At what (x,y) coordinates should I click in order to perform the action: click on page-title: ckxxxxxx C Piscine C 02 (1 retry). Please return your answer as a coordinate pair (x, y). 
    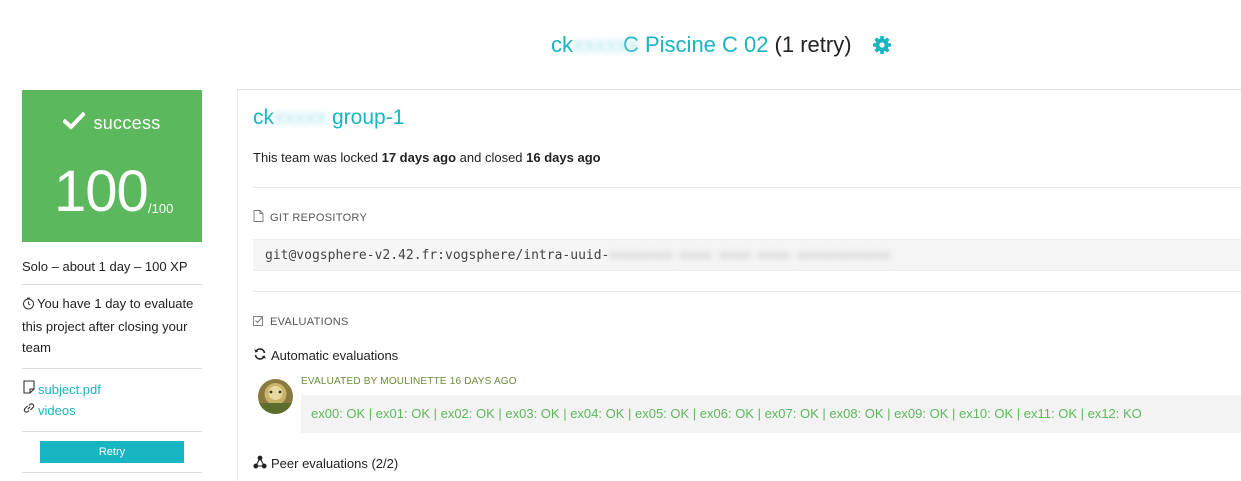
    Looking at the image, I should click on (721, 45).